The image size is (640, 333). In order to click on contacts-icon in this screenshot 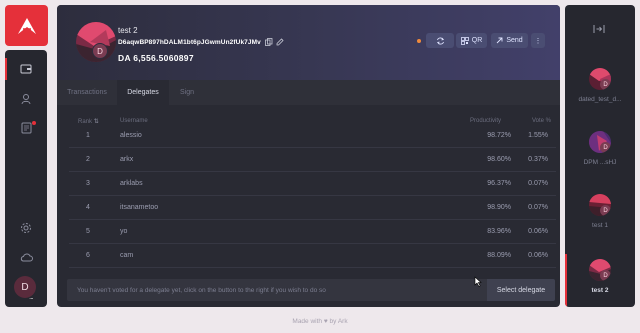, I will do `click(26, 99)`.